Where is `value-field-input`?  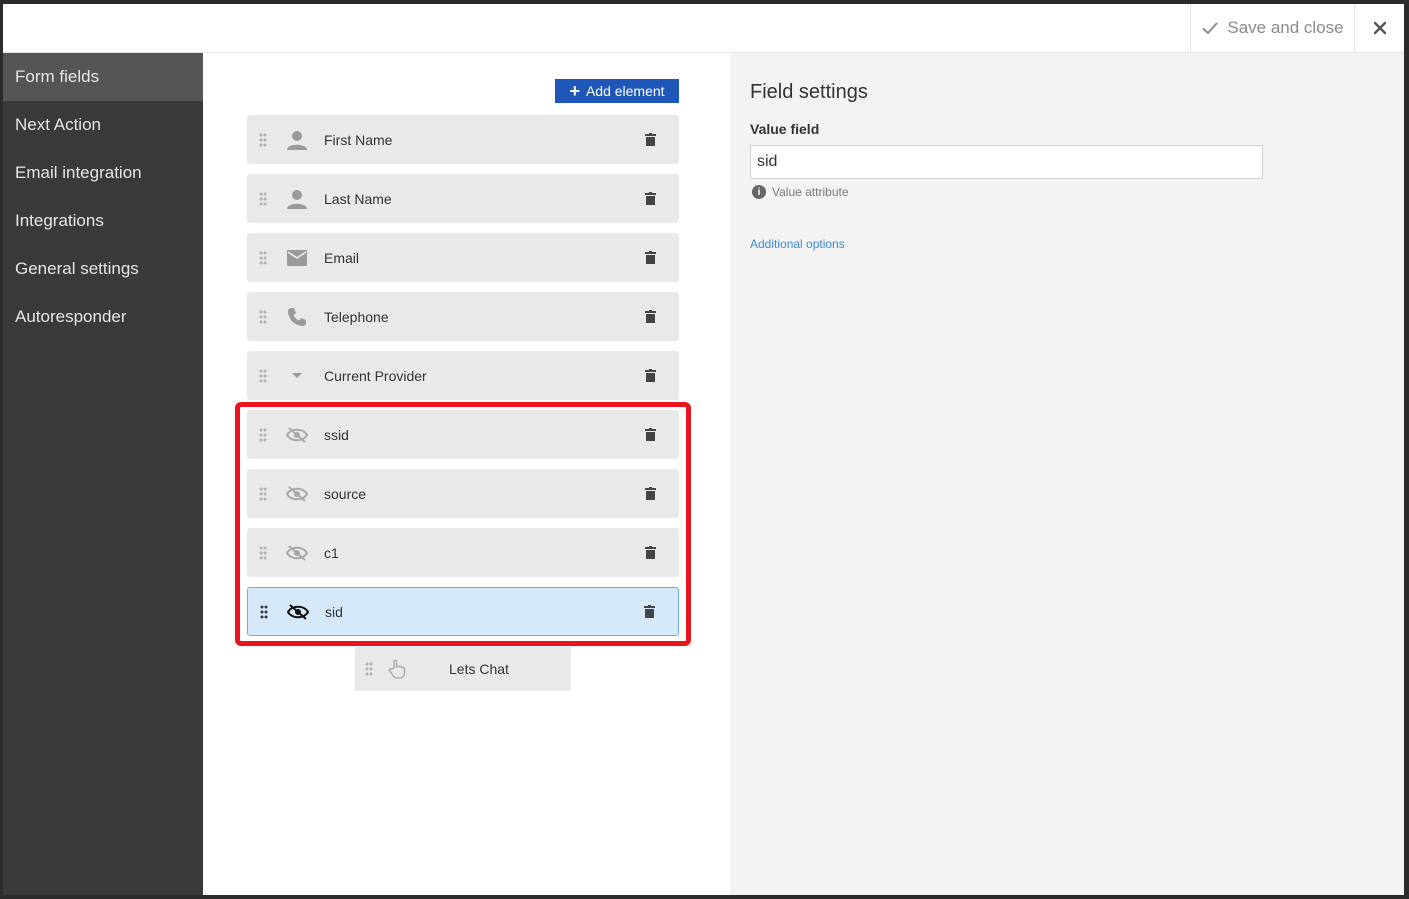 value-field-input is located at coordinates (1006, 162).